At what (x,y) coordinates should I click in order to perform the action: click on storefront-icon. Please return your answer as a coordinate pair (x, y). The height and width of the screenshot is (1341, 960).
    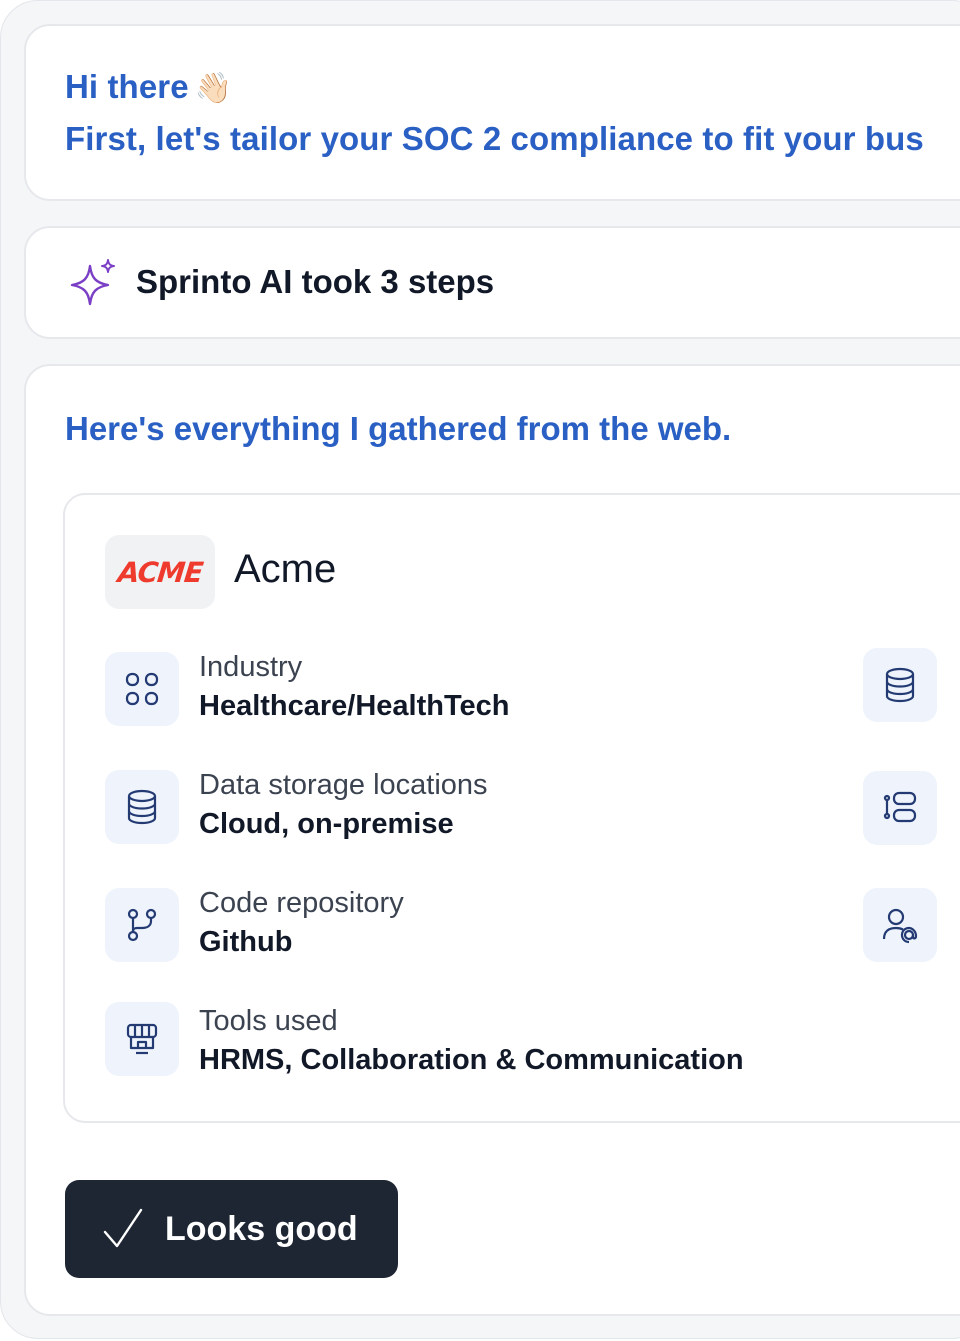
    Looking at the image, I should click on (142, 1039).